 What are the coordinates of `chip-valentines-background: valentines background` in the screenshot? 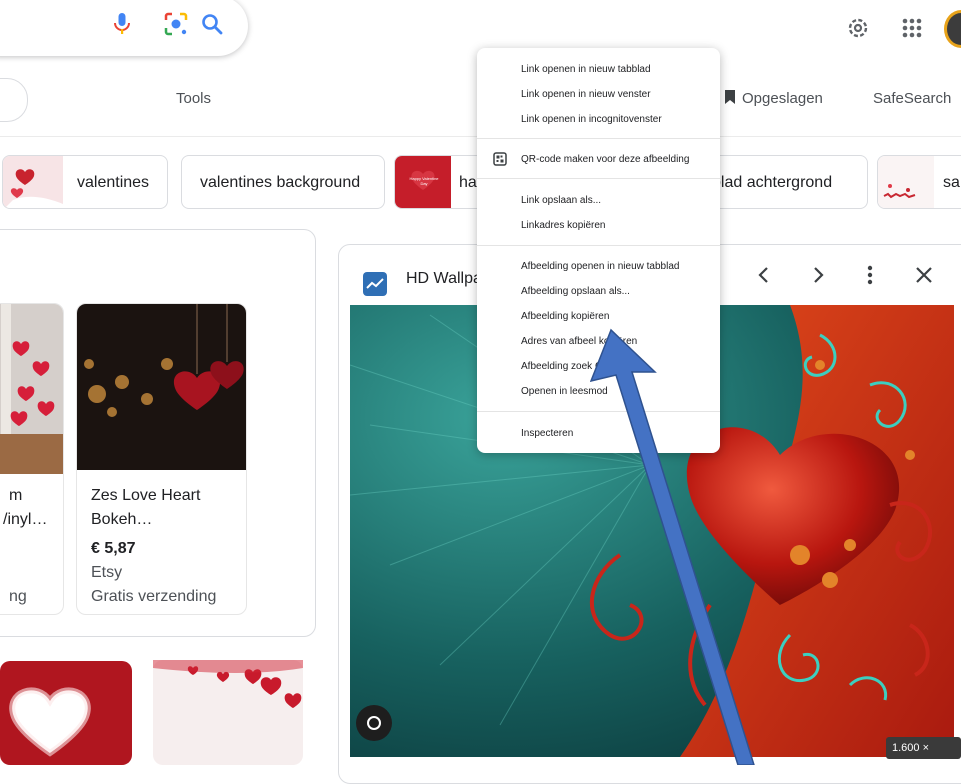 It's located at (283, 182).